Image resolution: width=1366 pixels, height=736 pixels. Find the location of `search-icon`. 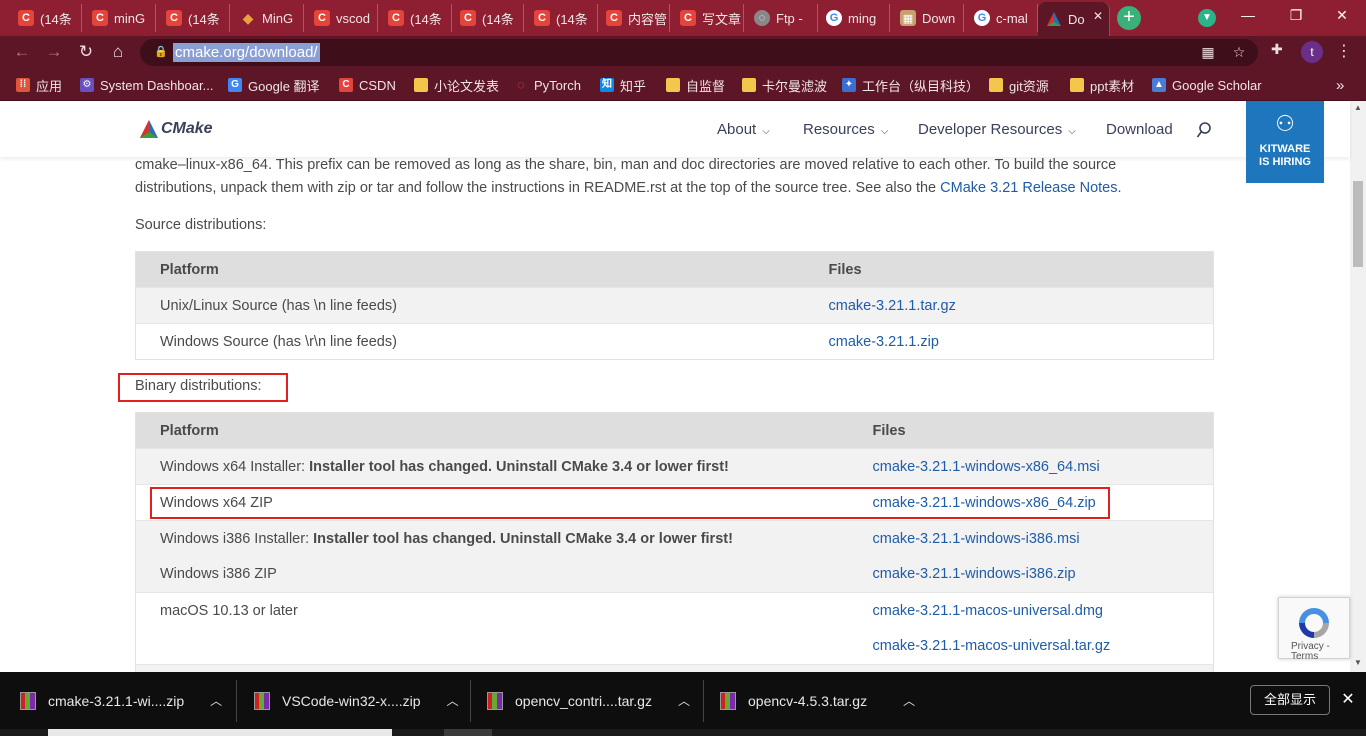

search-icon is located at coordinates (1204, 130).